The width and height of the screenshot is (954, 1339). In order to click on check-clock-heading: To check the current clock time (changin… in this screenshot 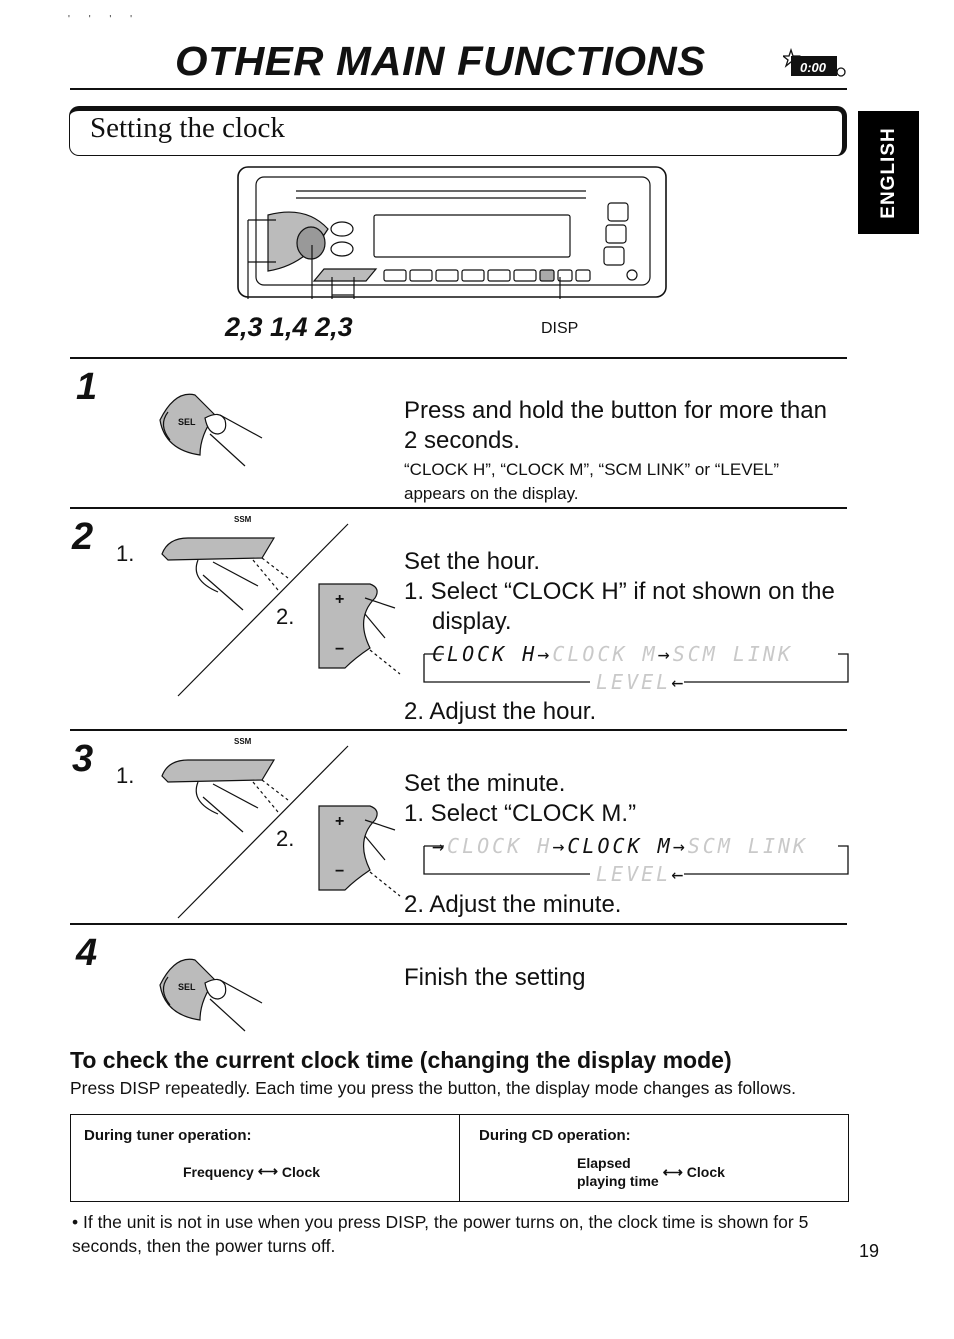, I will do `click(401, 1060)`.